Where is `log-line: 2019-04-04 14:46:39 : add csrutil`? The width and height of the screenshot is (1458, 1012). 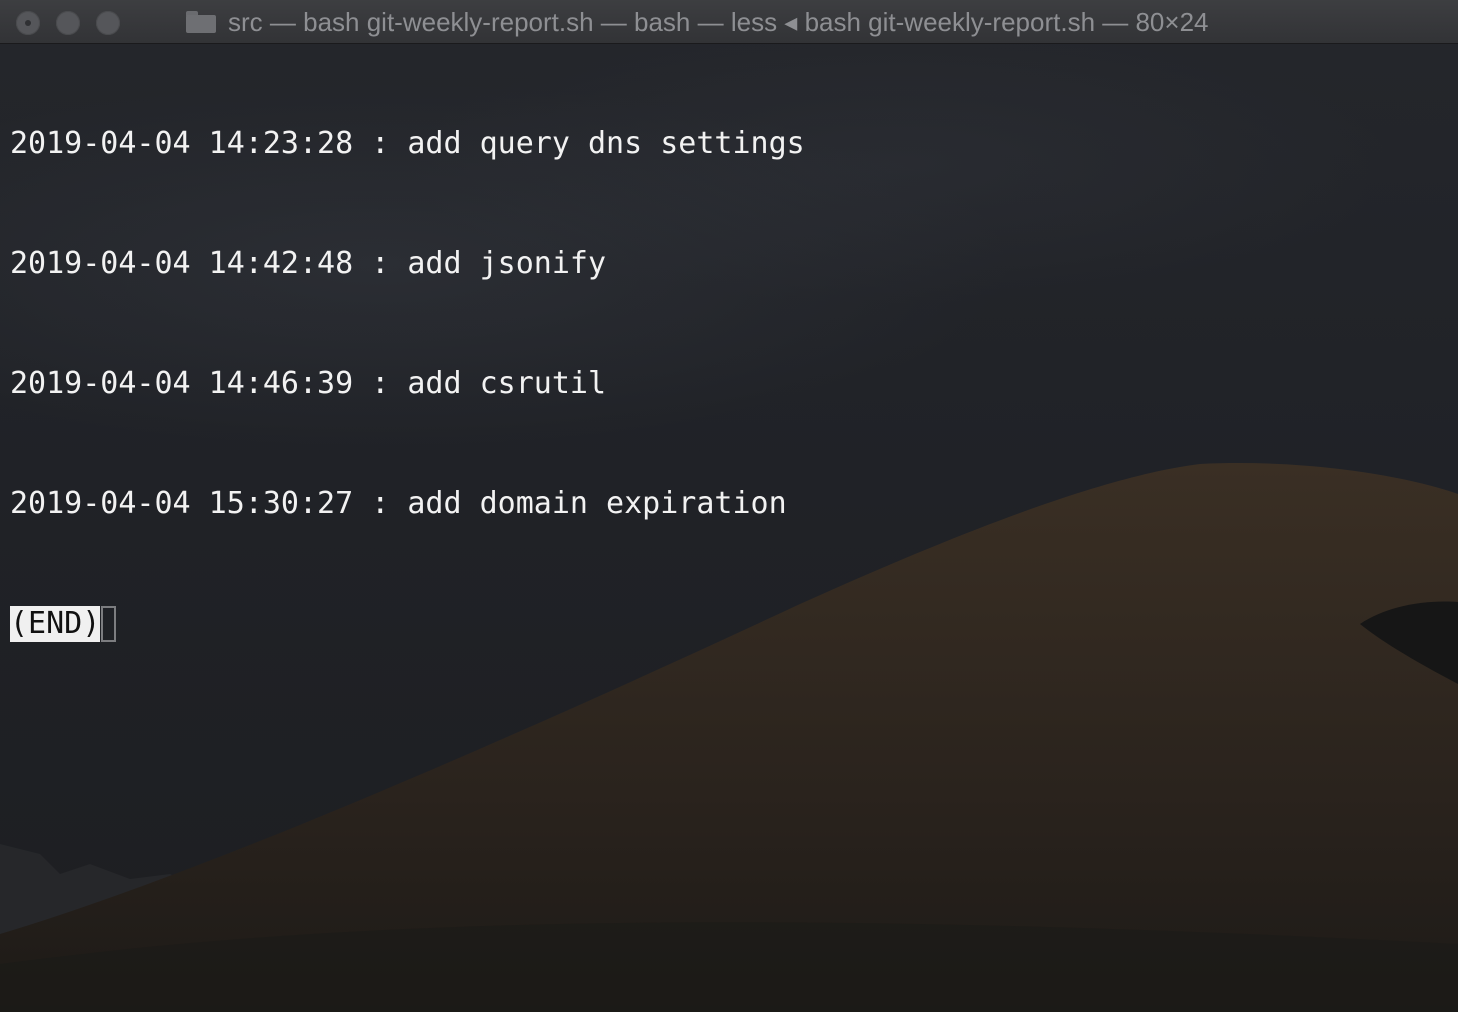 log-line: 2019-04-04 14:46:39 : add csrutil is located at coordinates (308, 383).